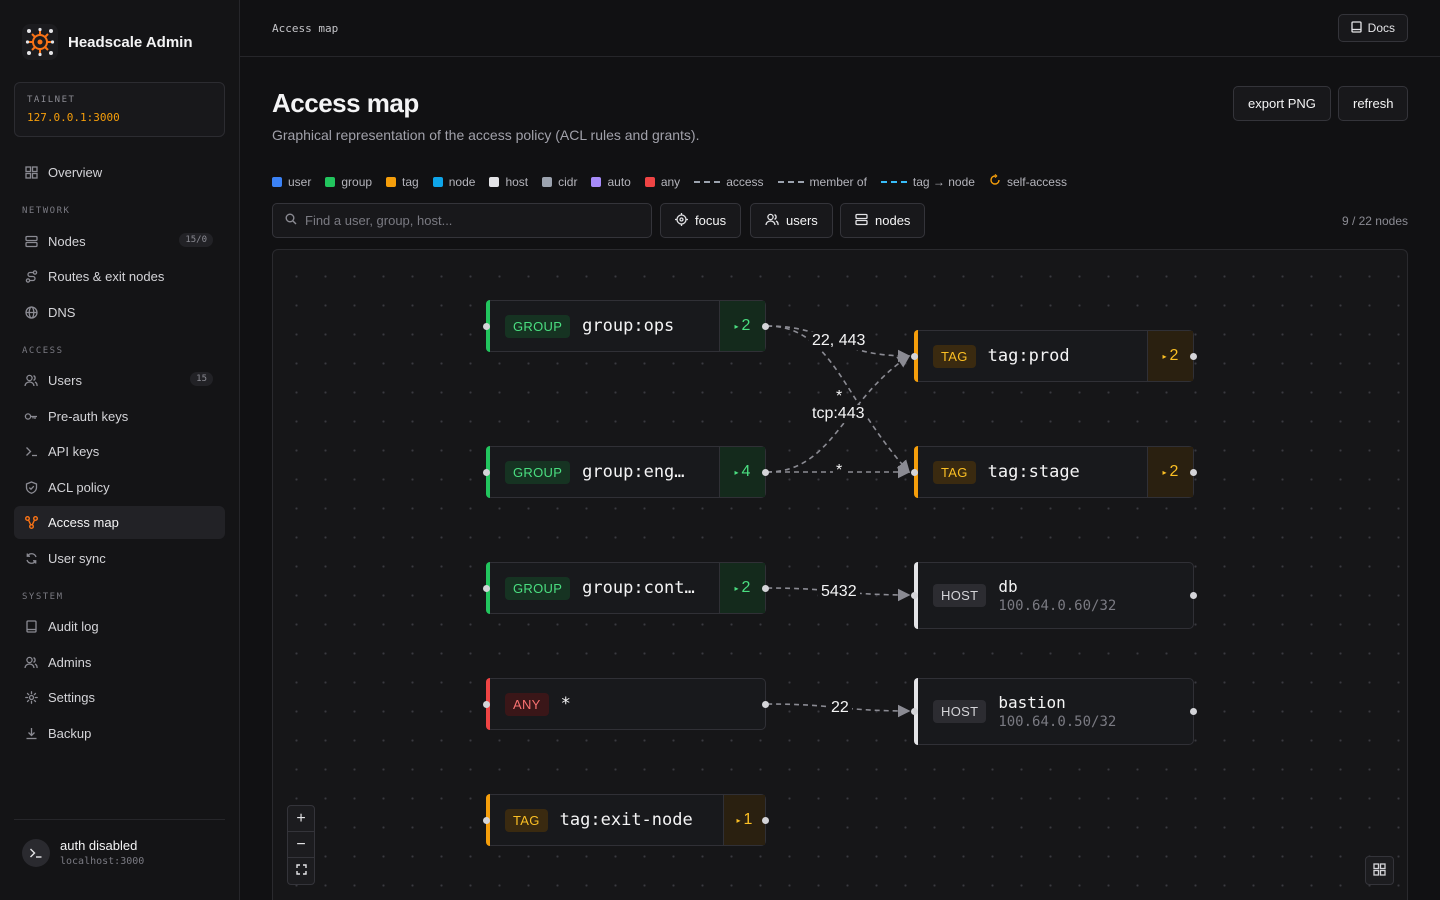 This screenshot has height=900, width=1440. What do you see at coordinates (119, 662) in the screenshot?
I see `sidebar-item-admins: Admins` at bounding box center [119, 662].